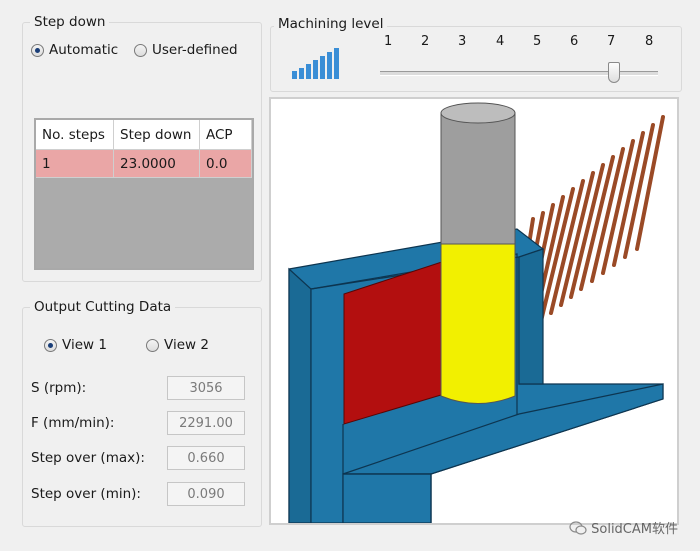 This screenshot has width=700, height=551. Describe the element at coordinates (315, 63) in the screenshot. I see `signal-bars-icon` at that location.